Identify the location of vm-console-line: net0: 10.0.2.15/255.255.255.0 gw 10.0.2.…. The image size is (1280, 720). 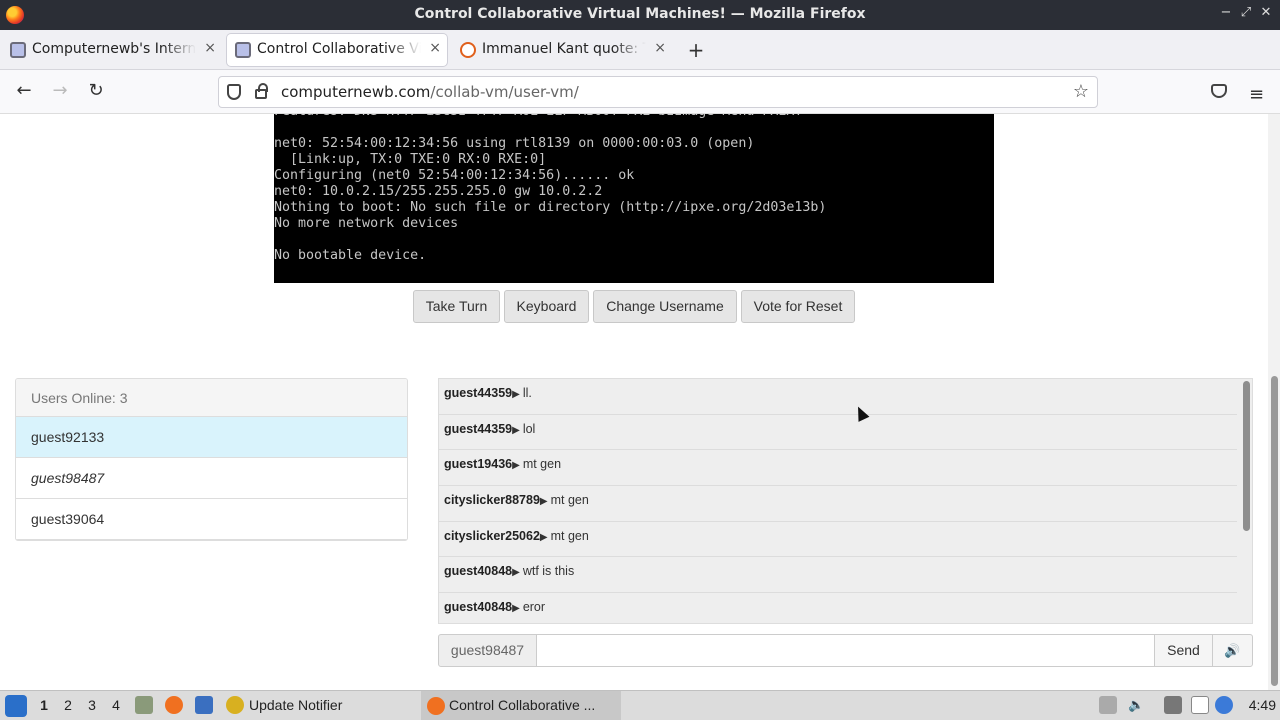
(438, 191).